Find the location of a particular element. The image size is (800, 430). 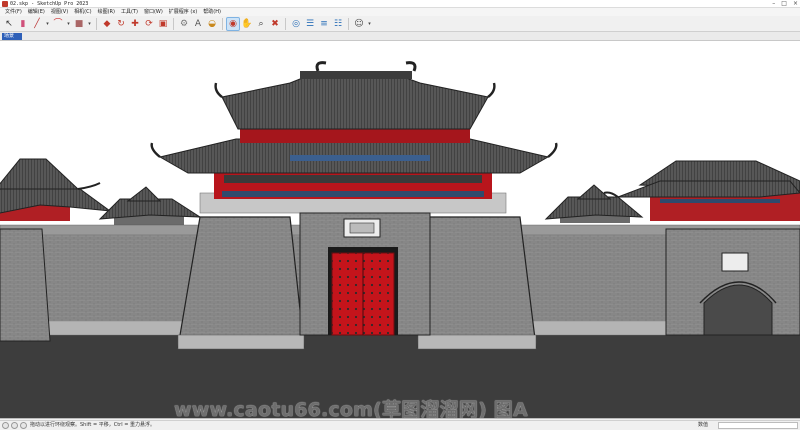

scene-tab-bar: 场景 is located at coordinates (400, 36).